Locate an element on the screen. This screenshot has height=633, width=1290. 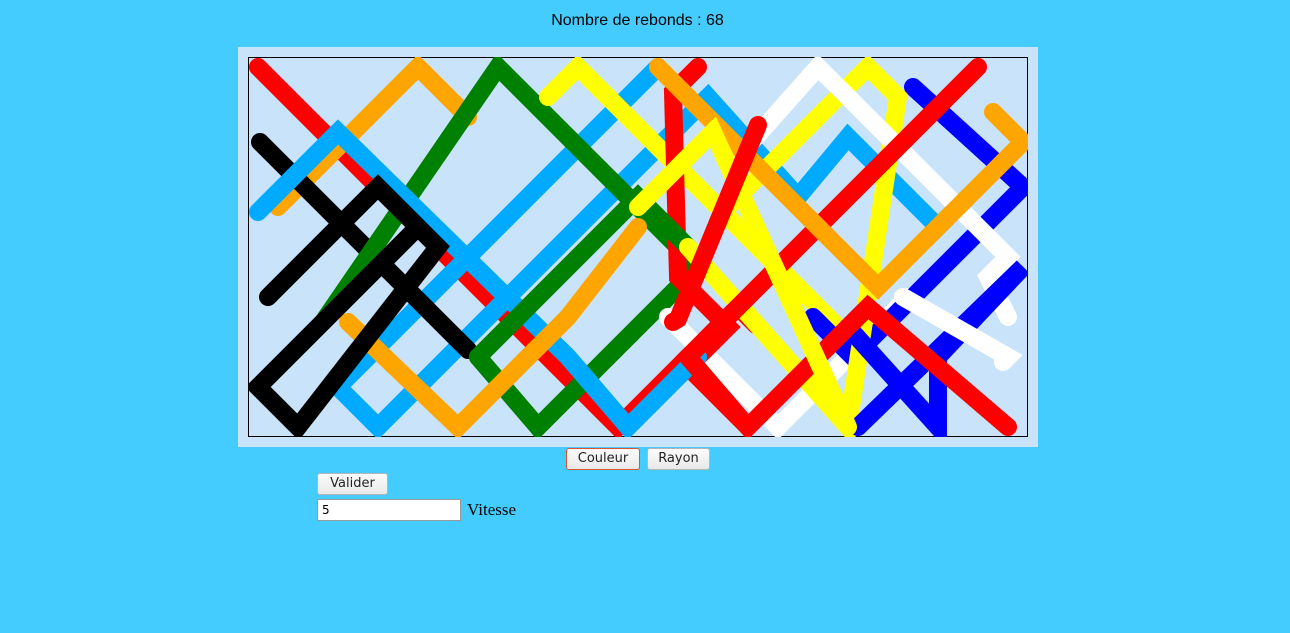
color-button: Couleur is located at coordinates (603, 459).